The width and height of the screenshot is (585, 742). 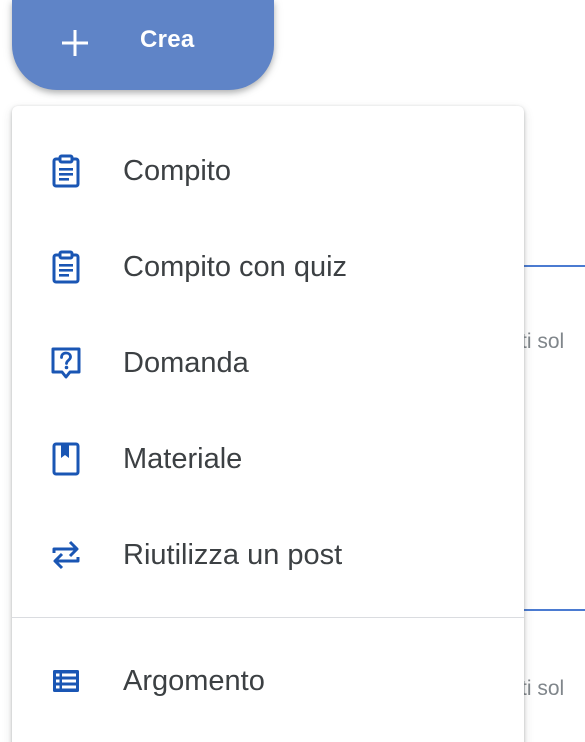 What do you see at coordinates (66, 267) in the screenshot?
I see `quiz-assignment-icon` at bounding box center [66, 267].